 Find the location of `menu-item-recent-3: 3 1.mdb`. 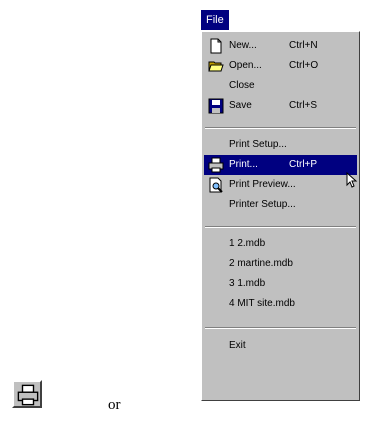

menu-item-recent-3: 3 1.mdb is located at coordinates (280, 284).